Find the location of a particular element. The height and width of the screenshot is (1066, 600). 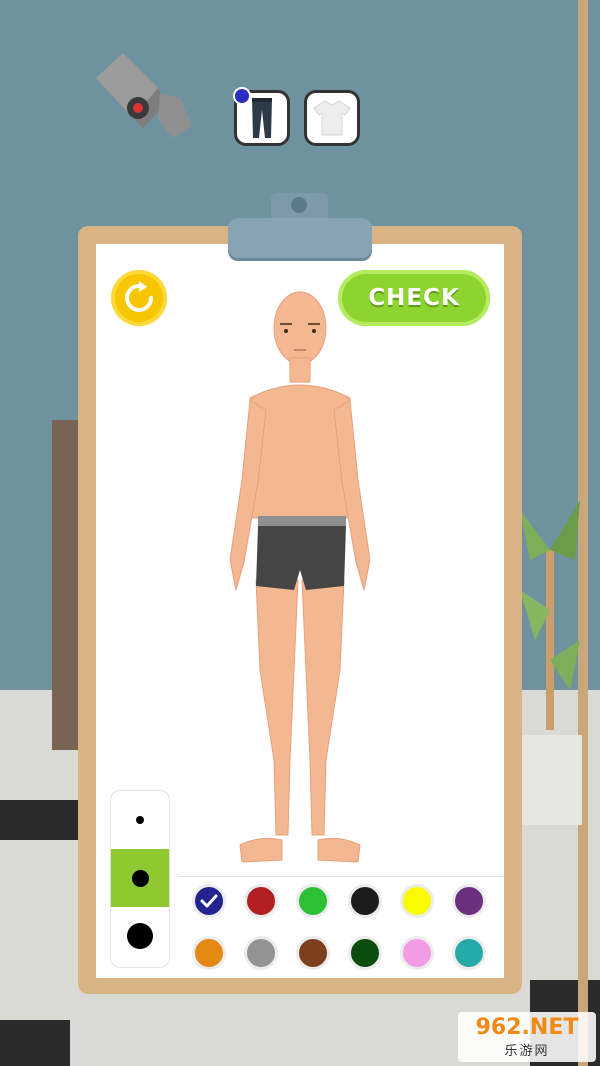

refresh-icon is located at coordinates (139, 296).